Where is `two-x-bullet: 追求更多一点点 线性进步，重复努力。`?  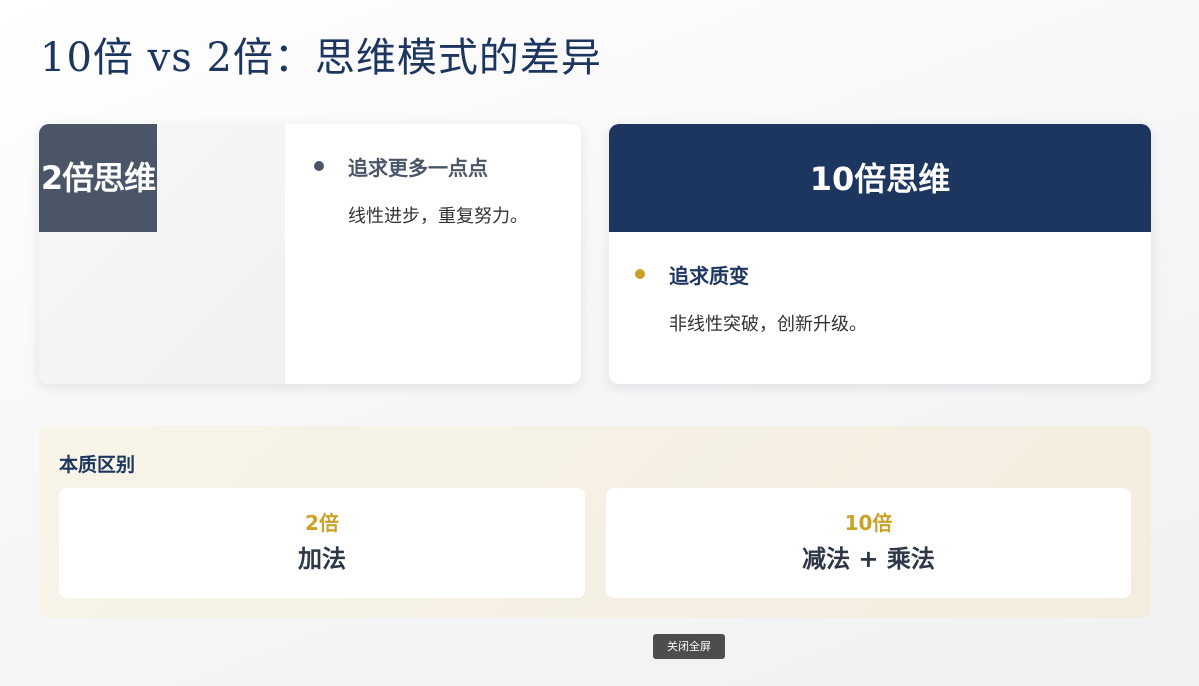 two-x-bullet: 追求更多一点点 线性进步，重复努力。 is located at coordinates (421, 191).